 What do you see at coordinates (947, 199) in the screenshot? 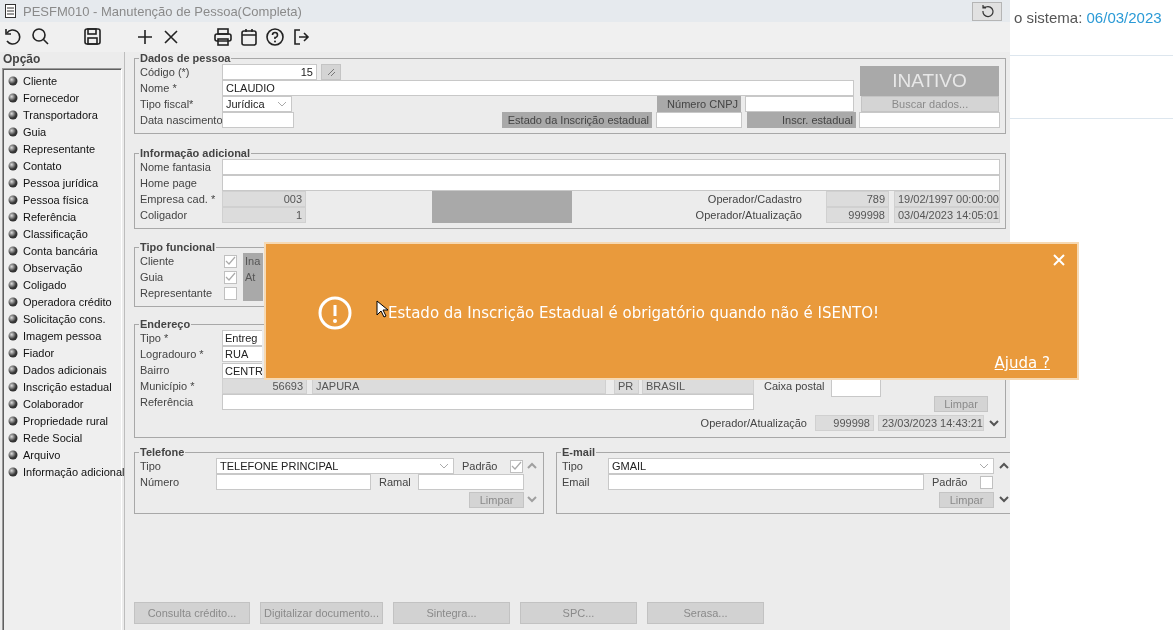
I see `input-field: 19/02/1997 00:00:00` at bounding box center [947, 199].